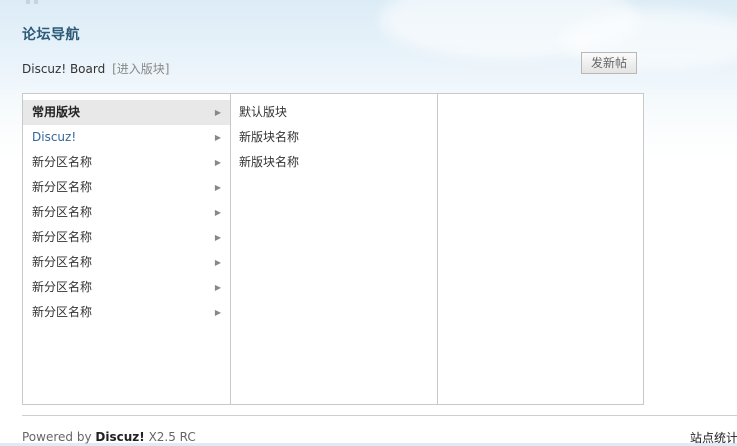 The height and width of the screenshot is (446, 737). I want to click on category-item: 常用版块 ▶, so click(126, 112).